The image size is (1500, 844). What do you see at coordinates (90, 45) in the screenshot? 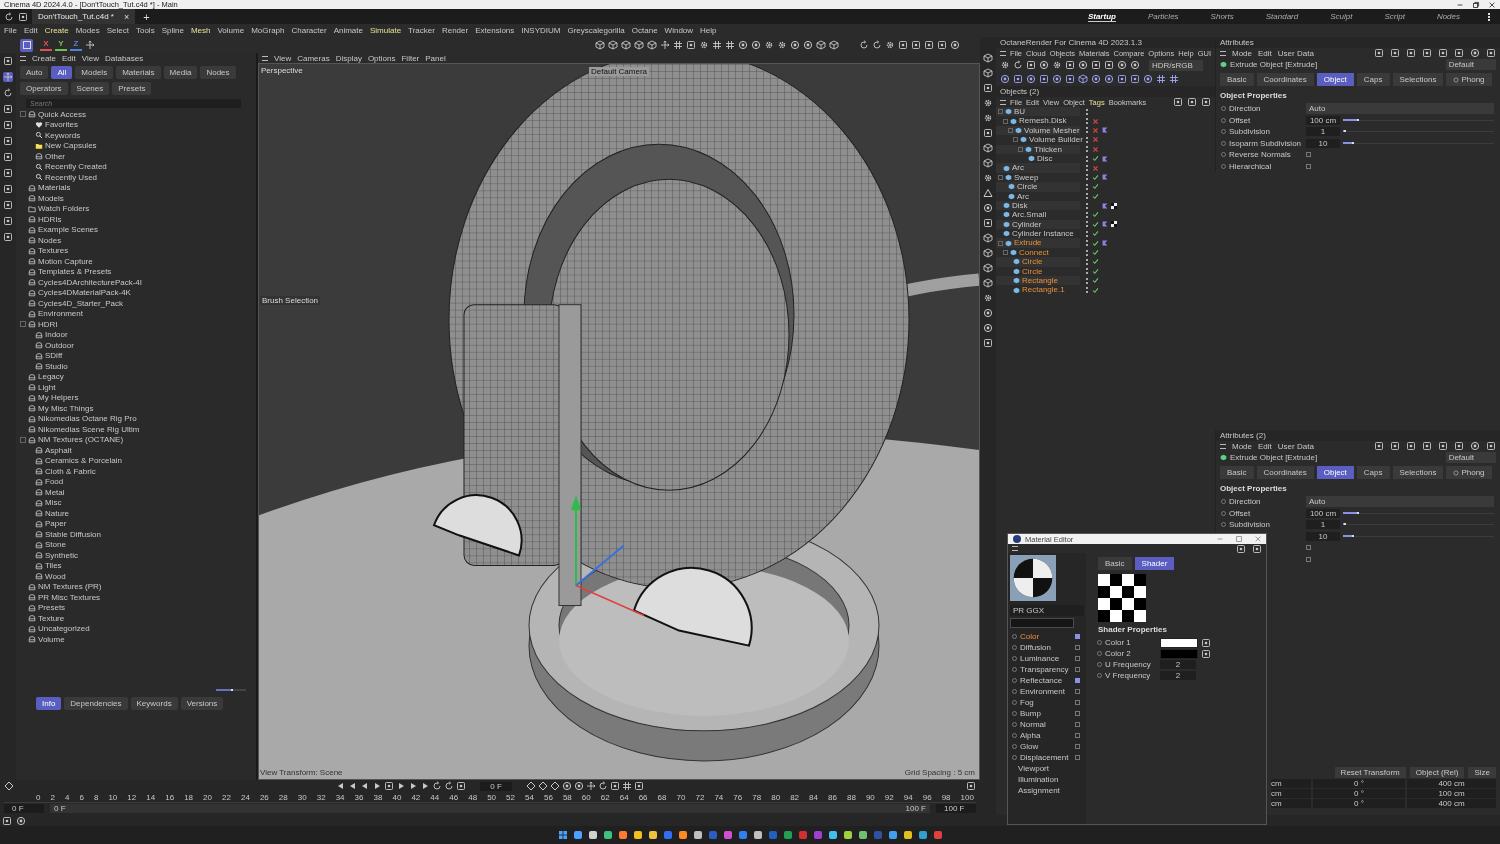
I see `axis-icon` at bounding box center [90, 45].